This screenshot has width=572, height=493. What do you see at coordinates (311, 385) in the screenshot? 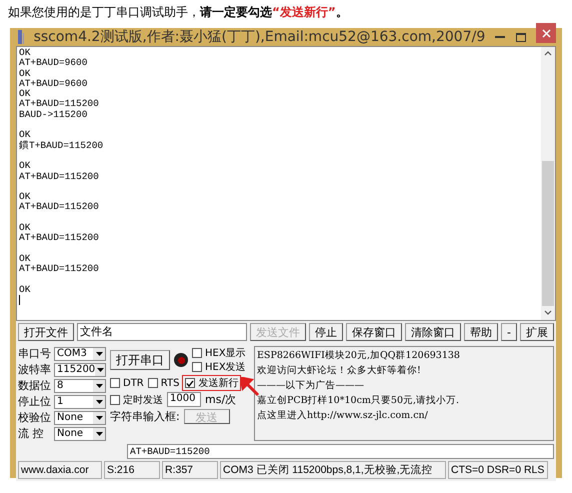
I see `ad-text: ———以下为广告———` at bounding box center [311, 385].